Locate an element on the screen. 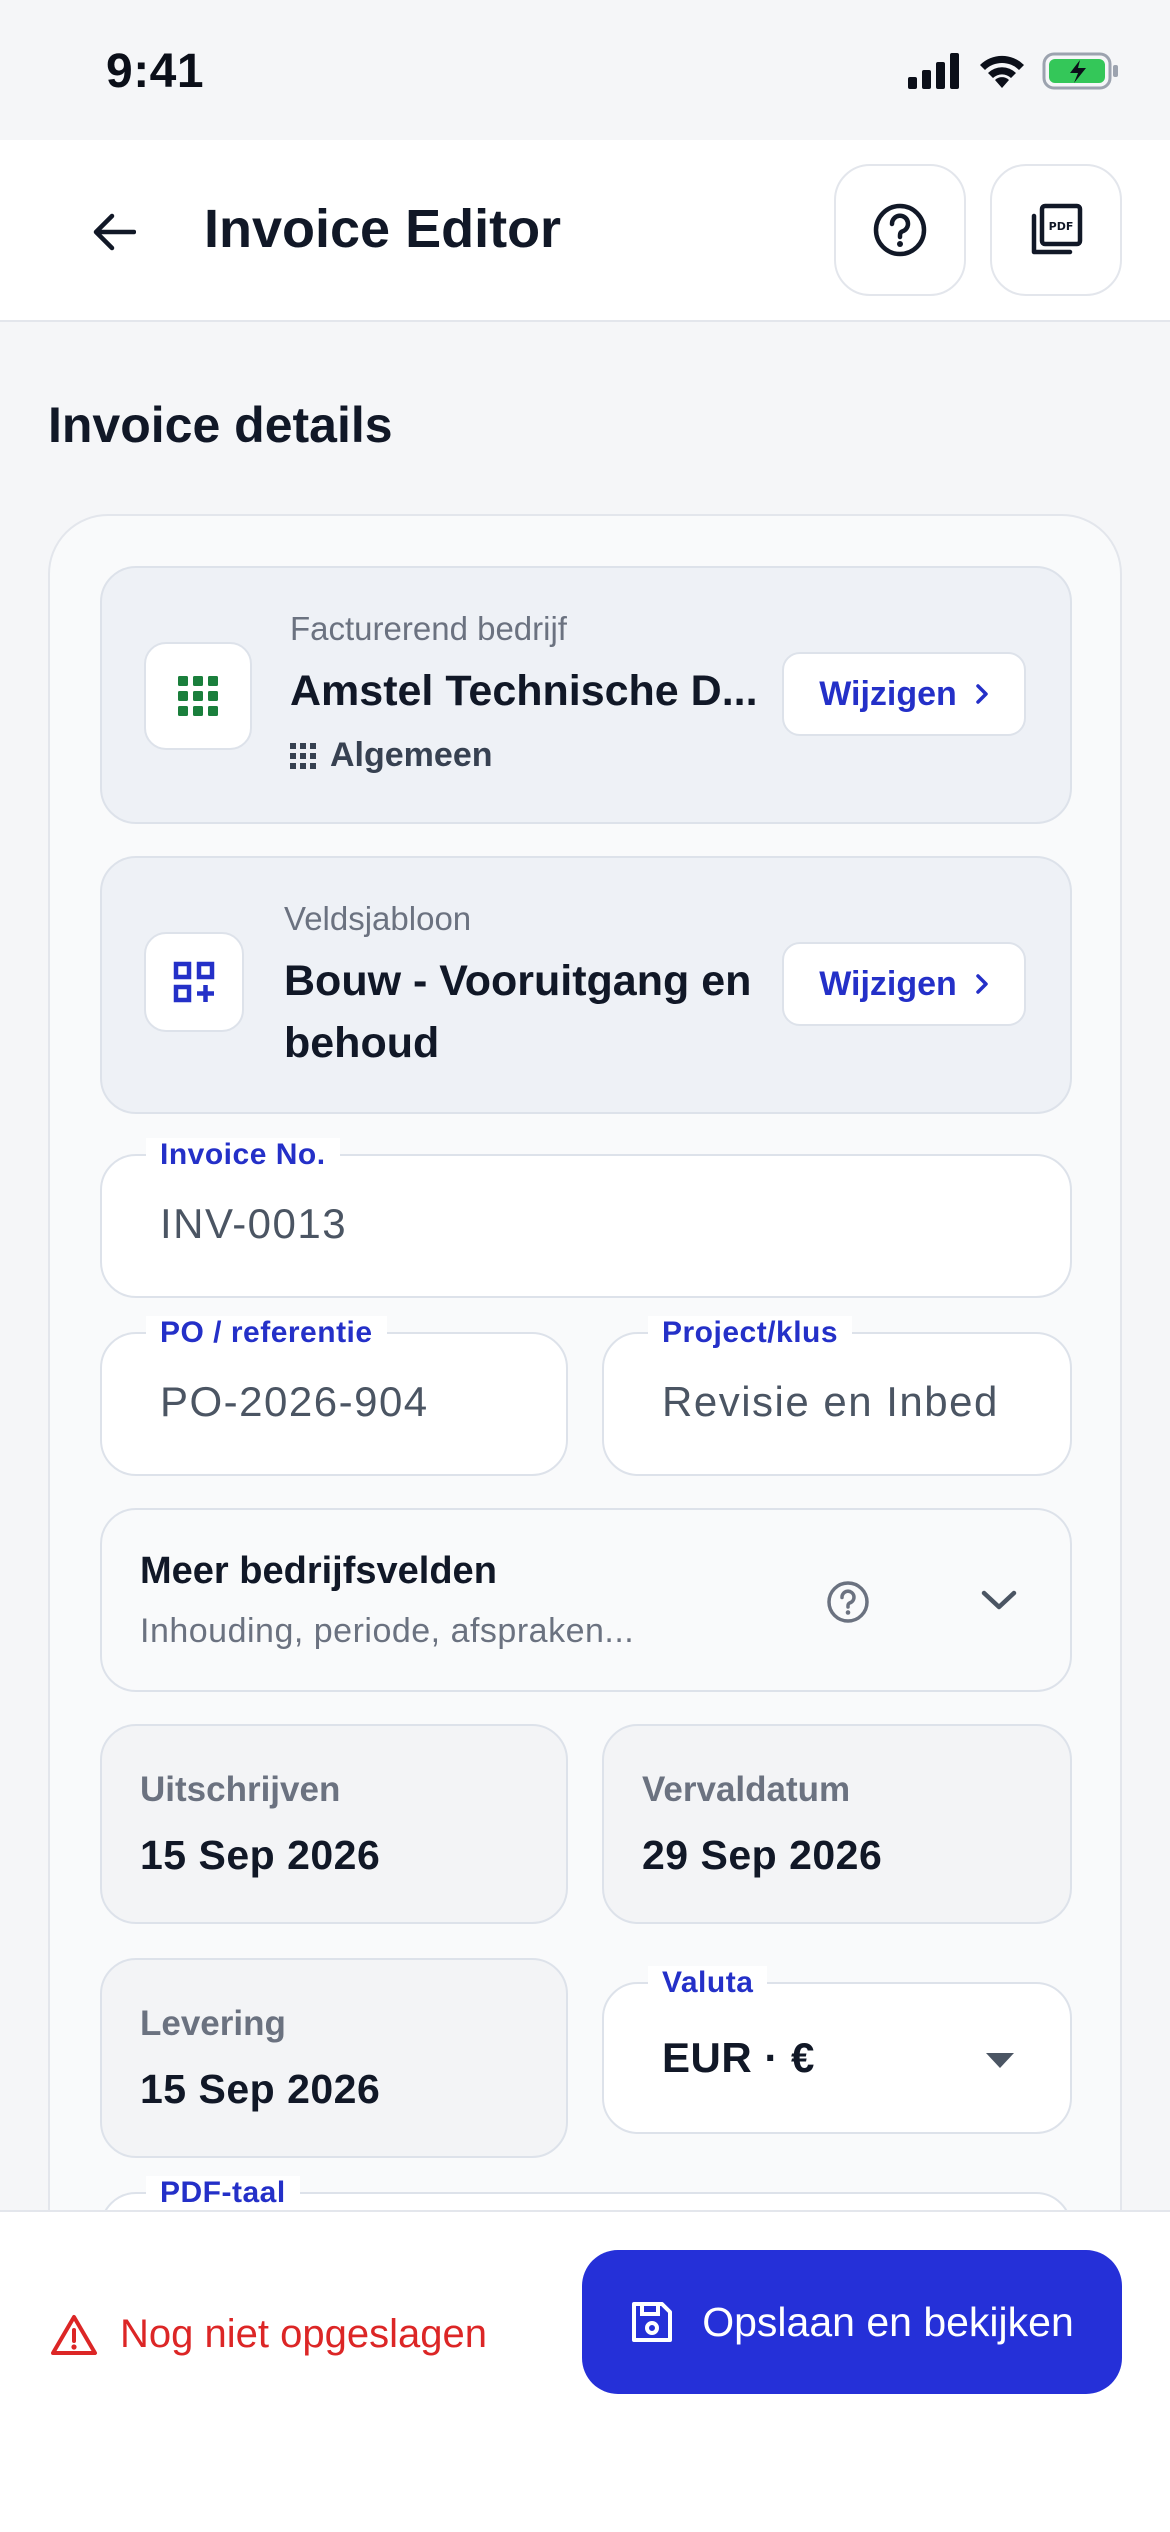 This screenshot has height=2532, width=1170. save-floppy-icon is located at coordinates (652, 2322).